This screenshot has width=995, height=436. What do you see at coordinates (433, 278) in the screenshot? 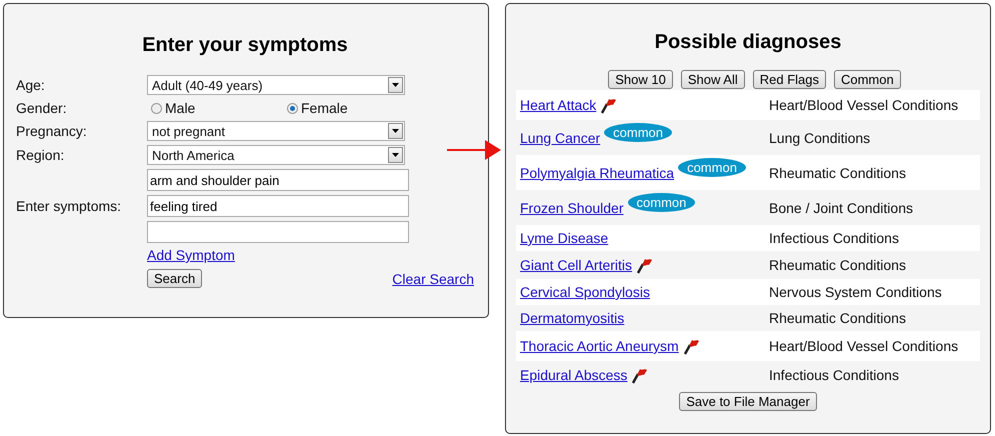
I see `clear-search-link: Clear Search` at bounding box center [433, 278].